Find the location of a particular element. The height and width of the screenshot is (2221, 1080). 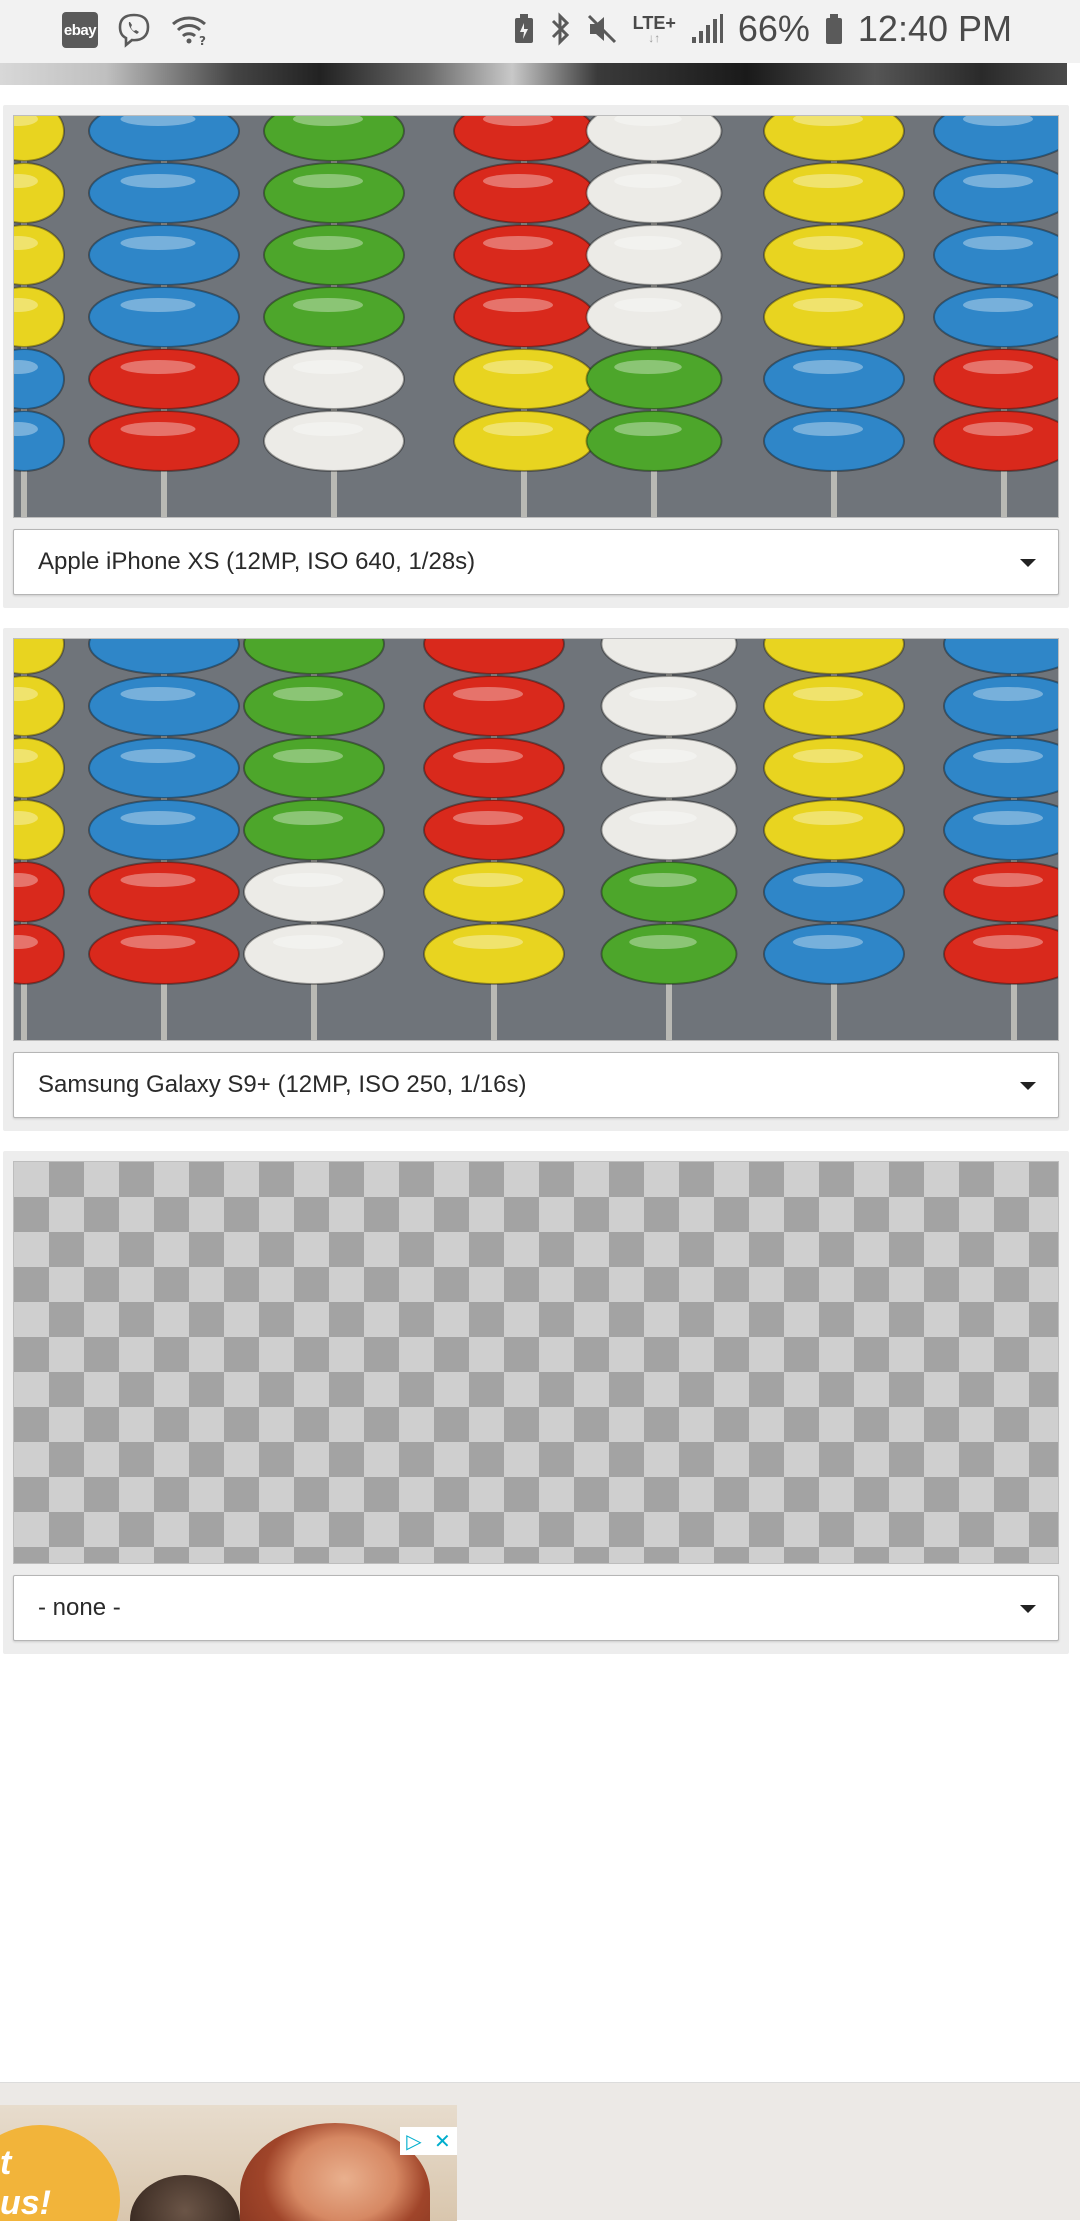

camera-select-value: - none - is located at coordinates (79, 1607).